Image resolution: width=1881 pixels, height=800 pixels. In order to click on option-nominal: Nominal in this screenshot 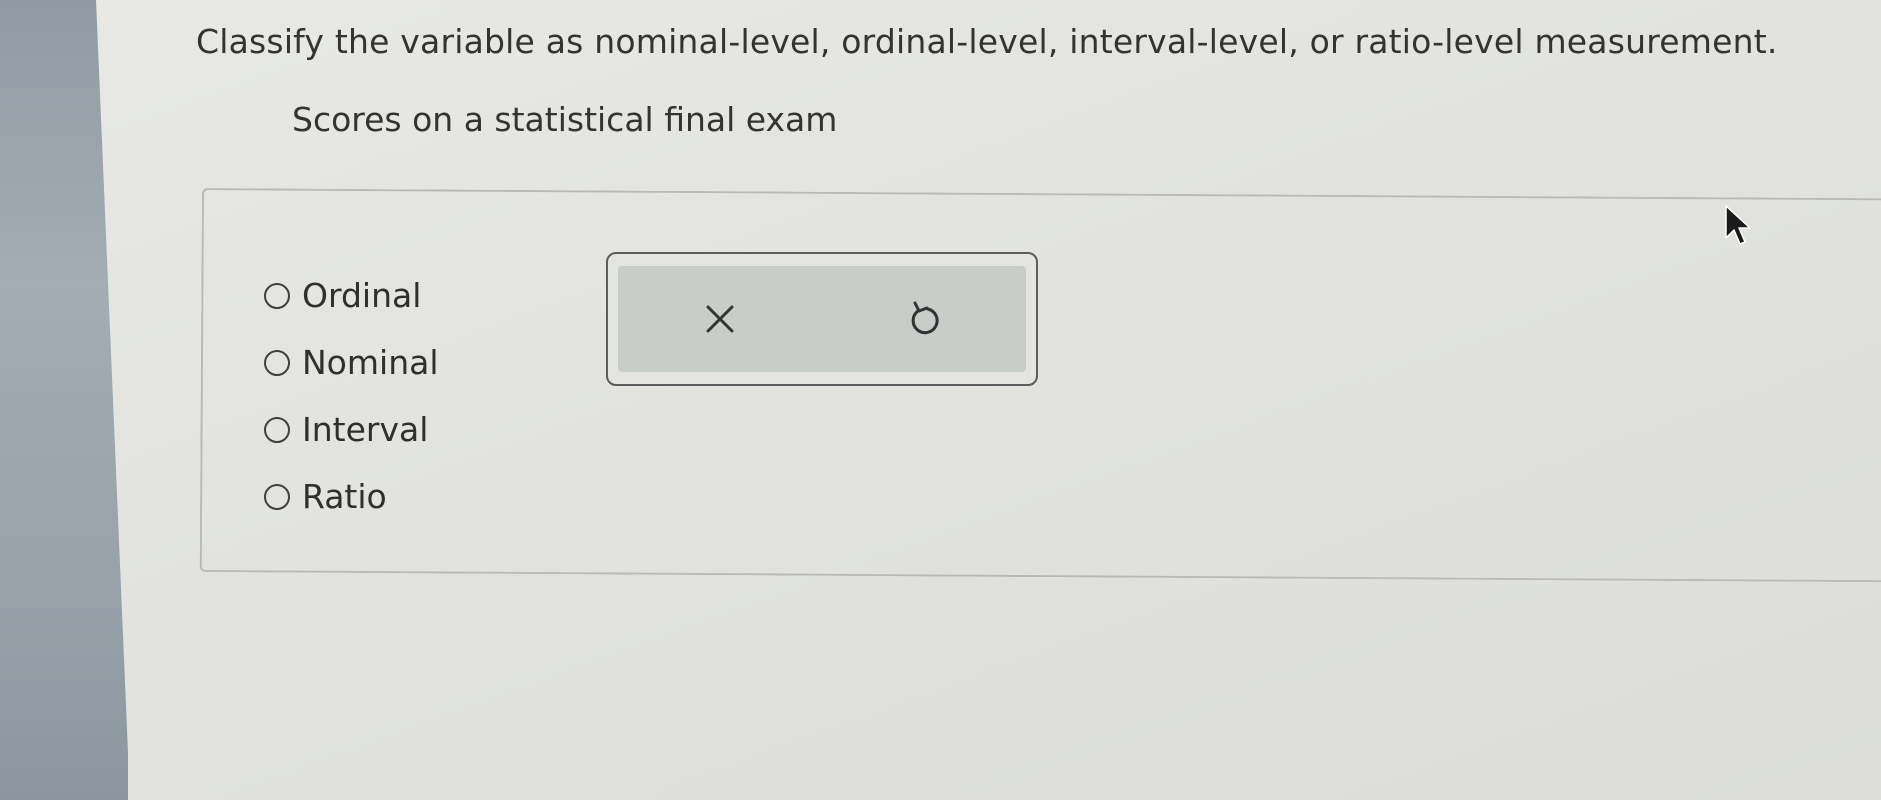, I will do `click(351, 362)`.